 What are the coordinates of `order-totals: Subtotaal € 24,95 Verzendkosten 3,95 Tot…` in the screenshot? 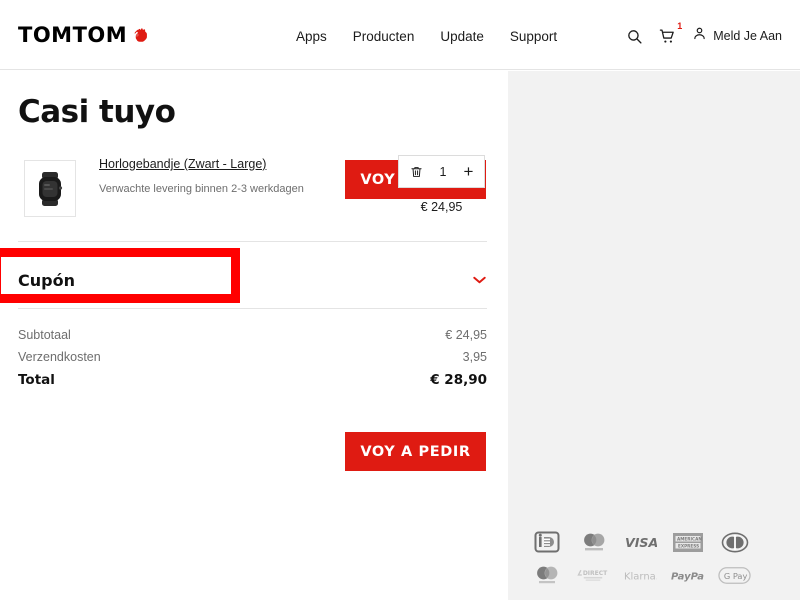 It's located at (252, 362).